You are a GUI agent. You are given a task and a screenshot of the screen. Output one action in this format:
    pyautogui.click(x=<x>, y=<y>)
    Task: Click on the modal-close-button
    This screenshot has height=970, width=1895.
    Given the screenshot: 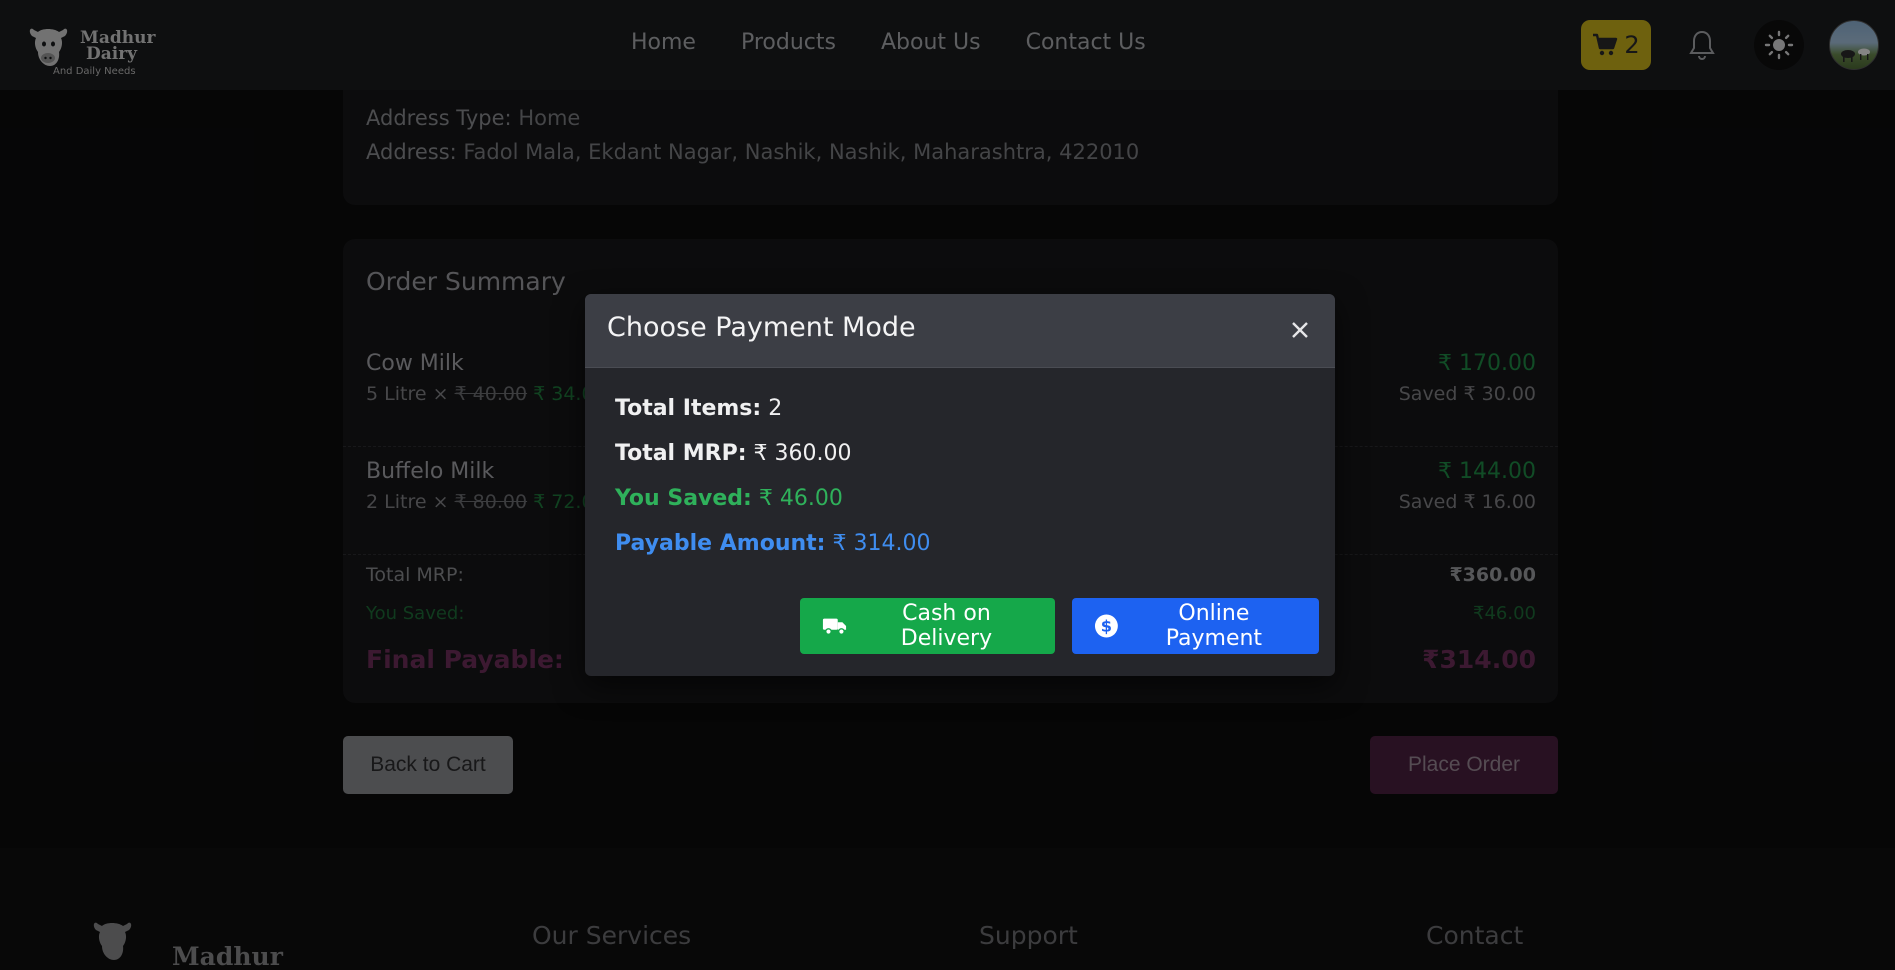 What is the action you would take?
    pyautogui.click(x=1300, y=330)
    